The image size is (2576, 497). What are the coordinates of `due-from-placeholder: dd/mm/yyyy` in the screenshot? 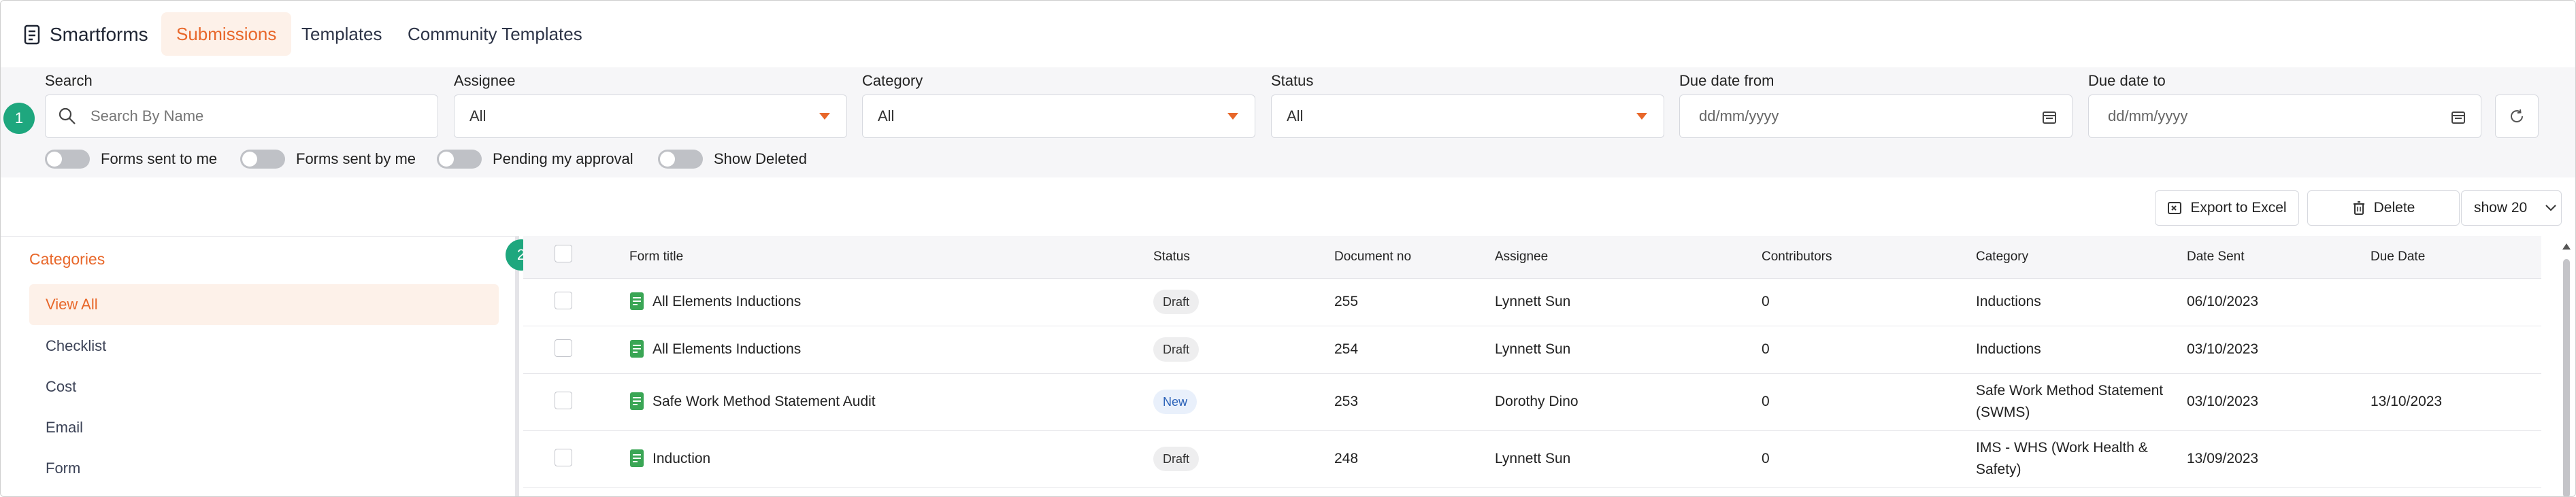 It's located at (1739, 115).